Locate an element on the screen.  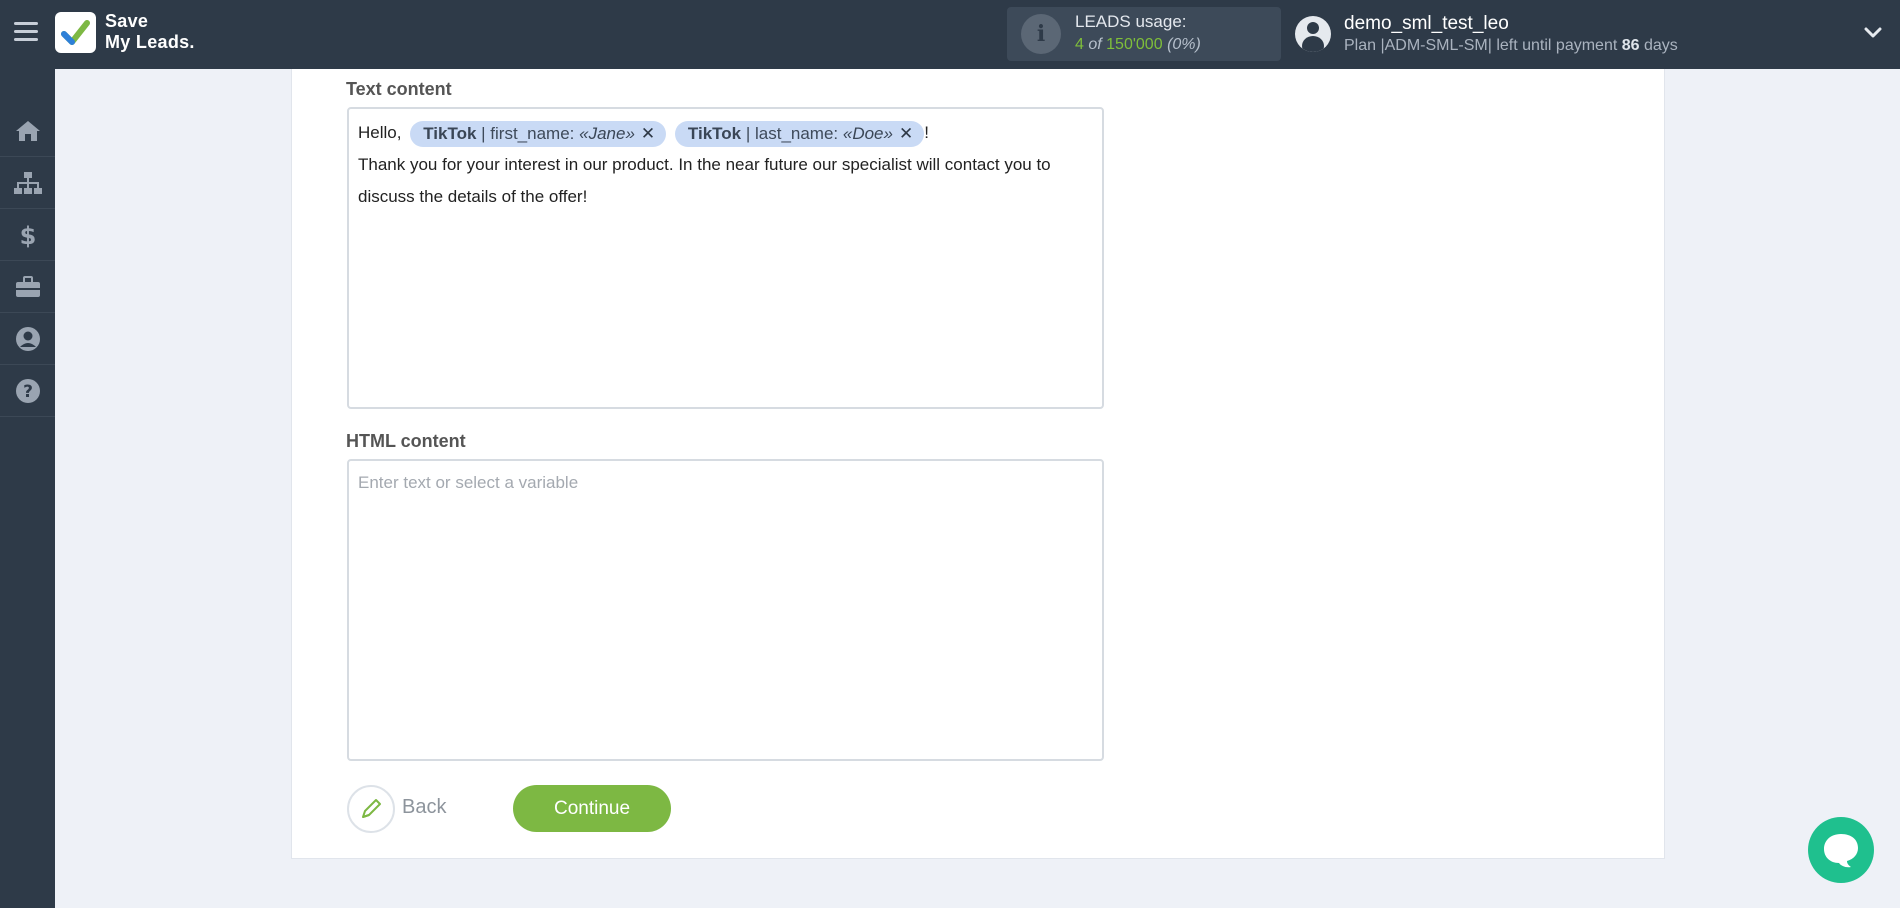
chat-button is located at coordinates (1841, 850).